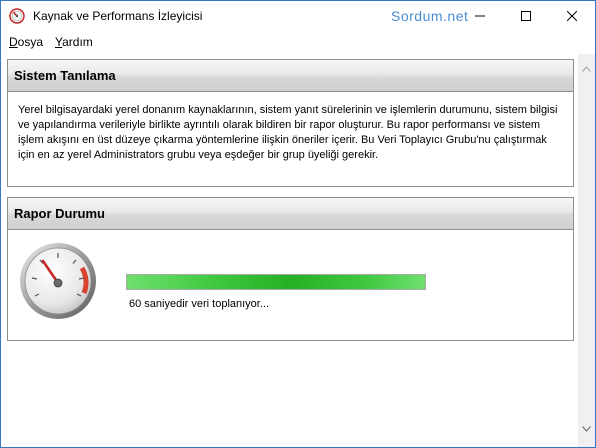  Describe the element at coordinates (290, 214) in the screenshot. I see `report-status-panel-header: Rapor Durumu` at that location.